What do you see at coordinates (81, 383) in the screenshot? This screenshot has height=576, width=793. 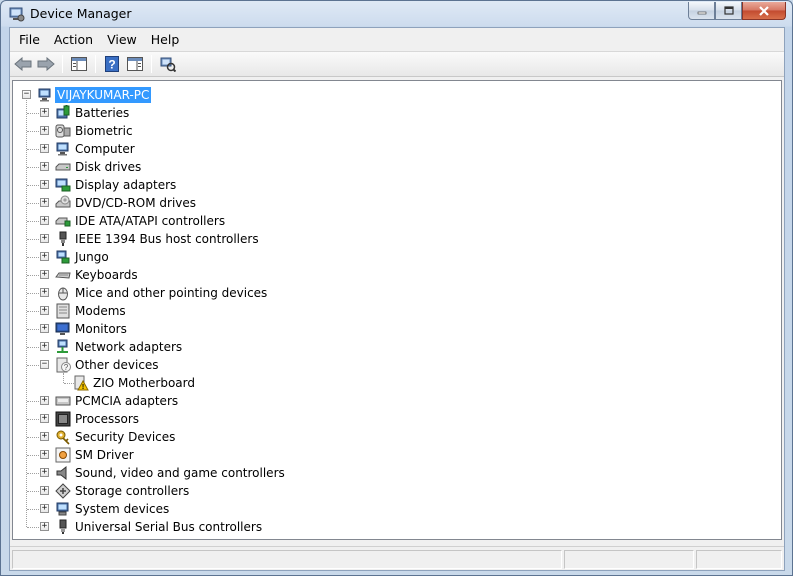 I see `warning-device-icon: !` at bounding box center [81, 383].